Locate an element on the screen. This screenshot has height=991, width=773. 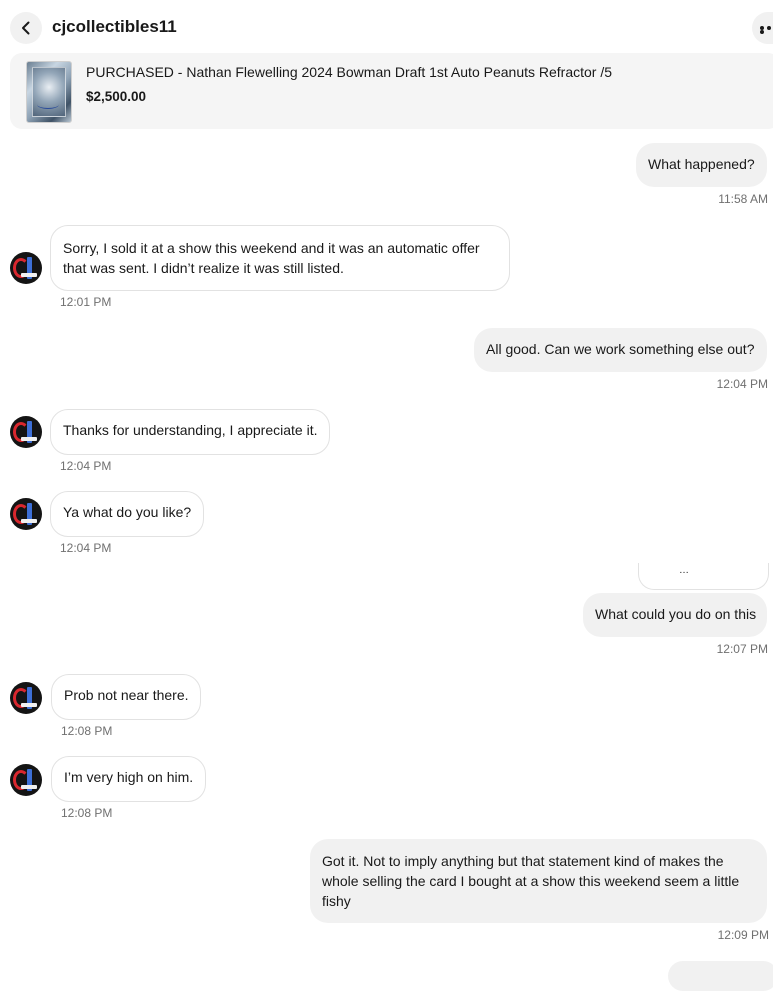
message-bubble-outgoing: What happened? is located at coordinates (701, 165).